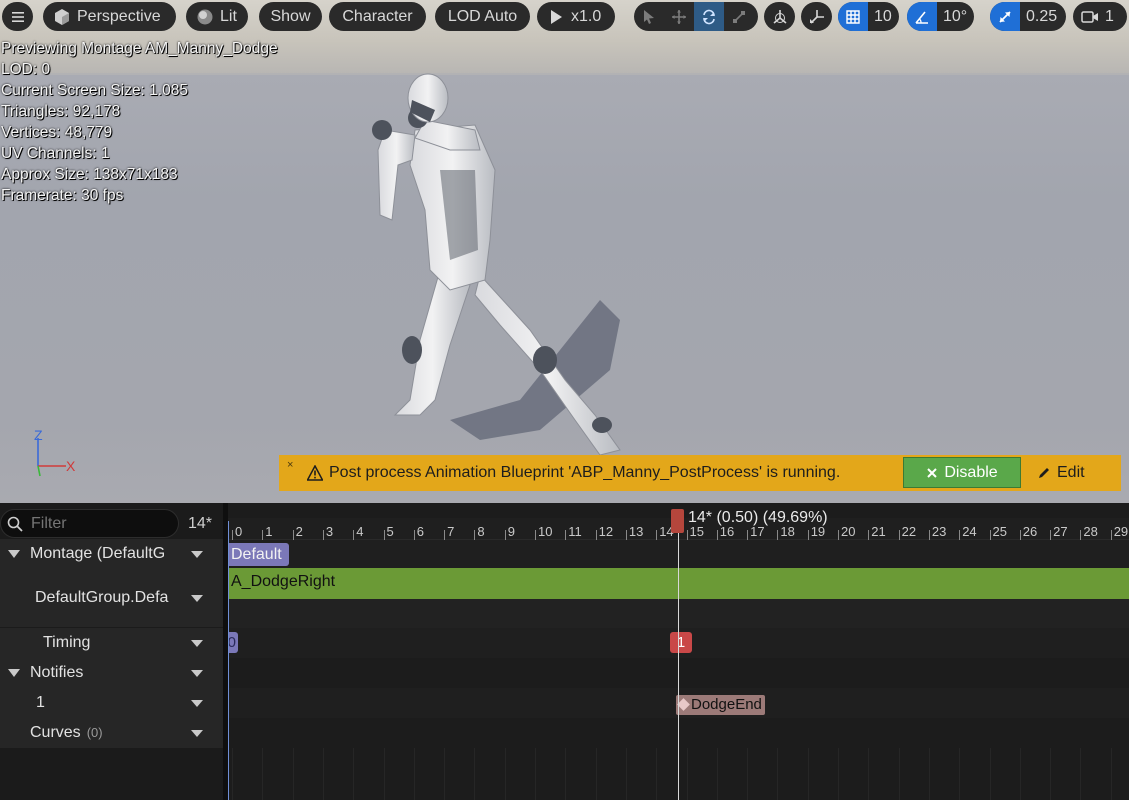  What do you see at coordinates (61, 111) in the screenshot?
I see `stat-triangles: Triangles: 92,178` at bounding box center [61, 111].